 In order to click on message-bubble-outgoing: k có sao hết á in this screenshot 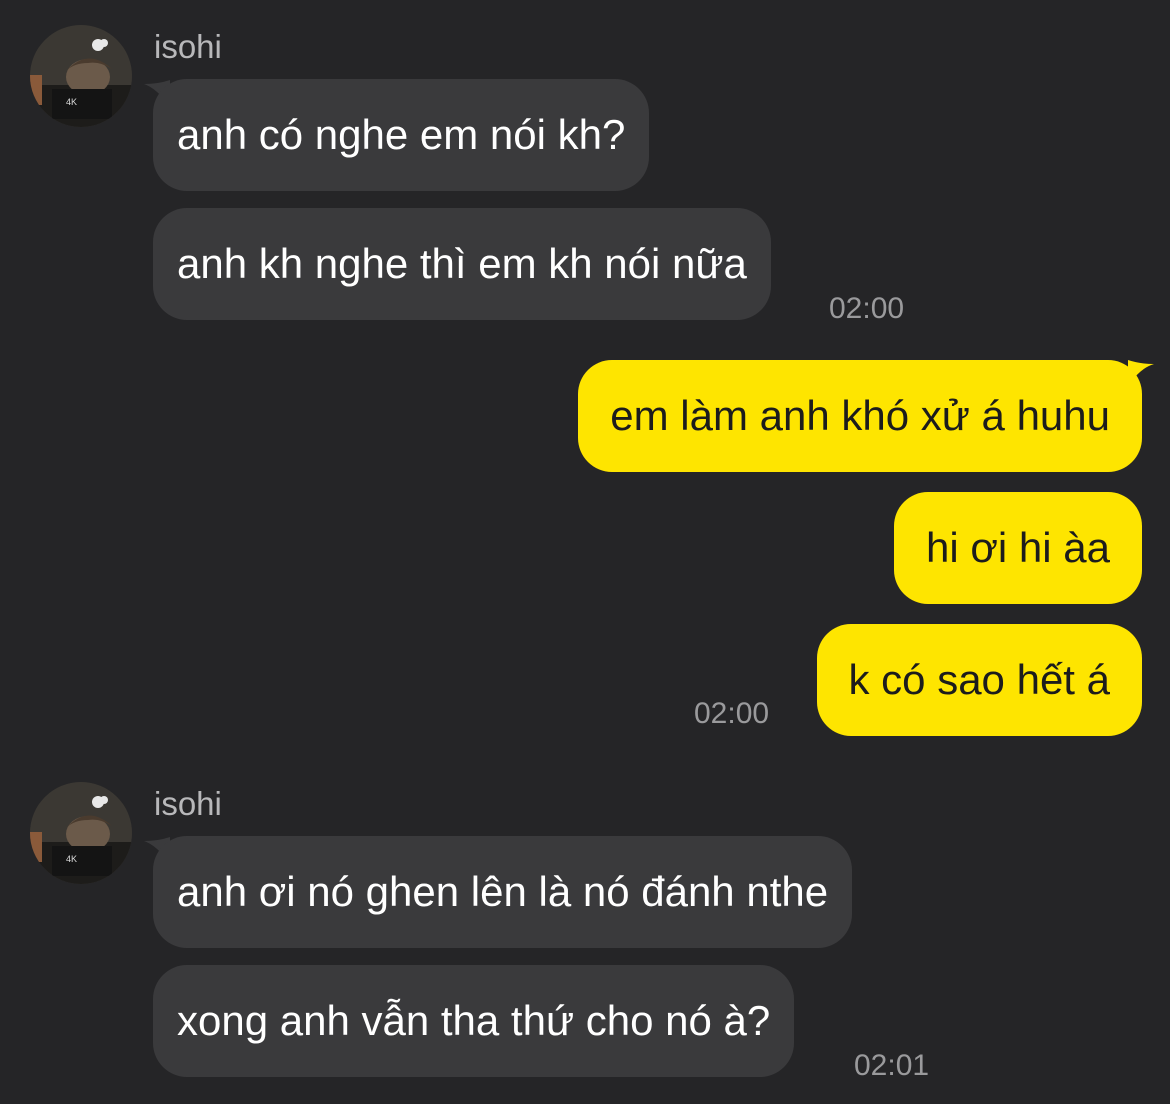, I will do `click(979, 680)`.